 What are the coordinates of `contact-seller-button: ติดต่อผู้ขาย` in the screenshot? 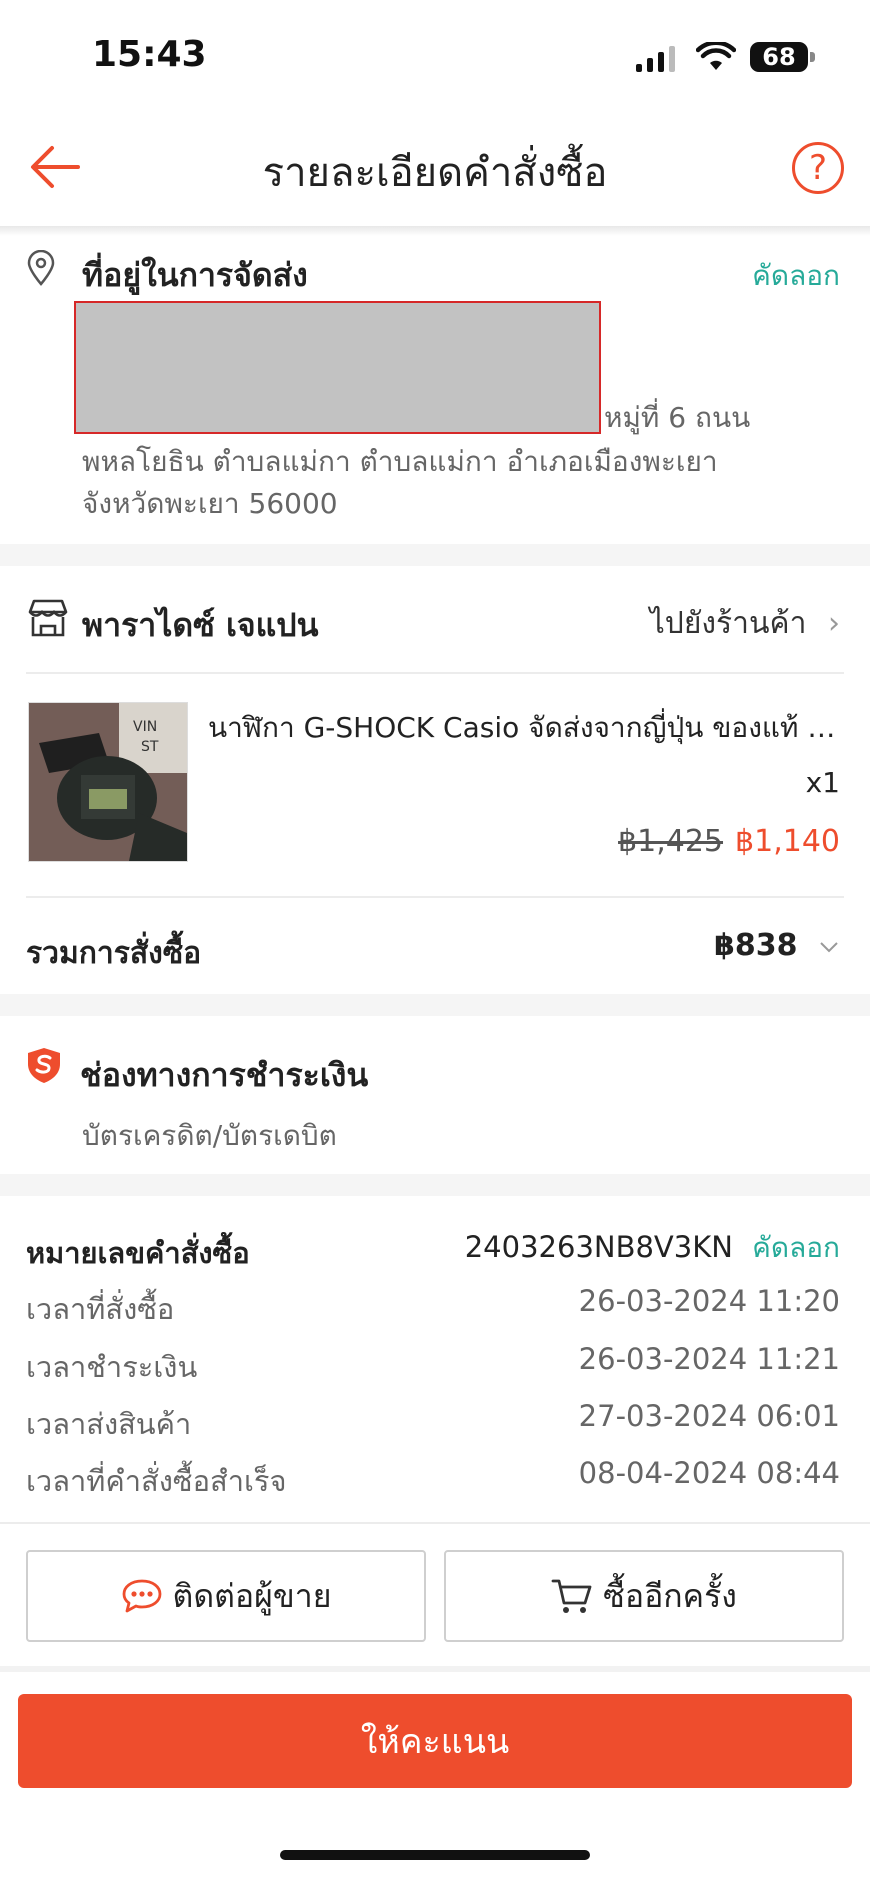 It's located at (226, 1596).